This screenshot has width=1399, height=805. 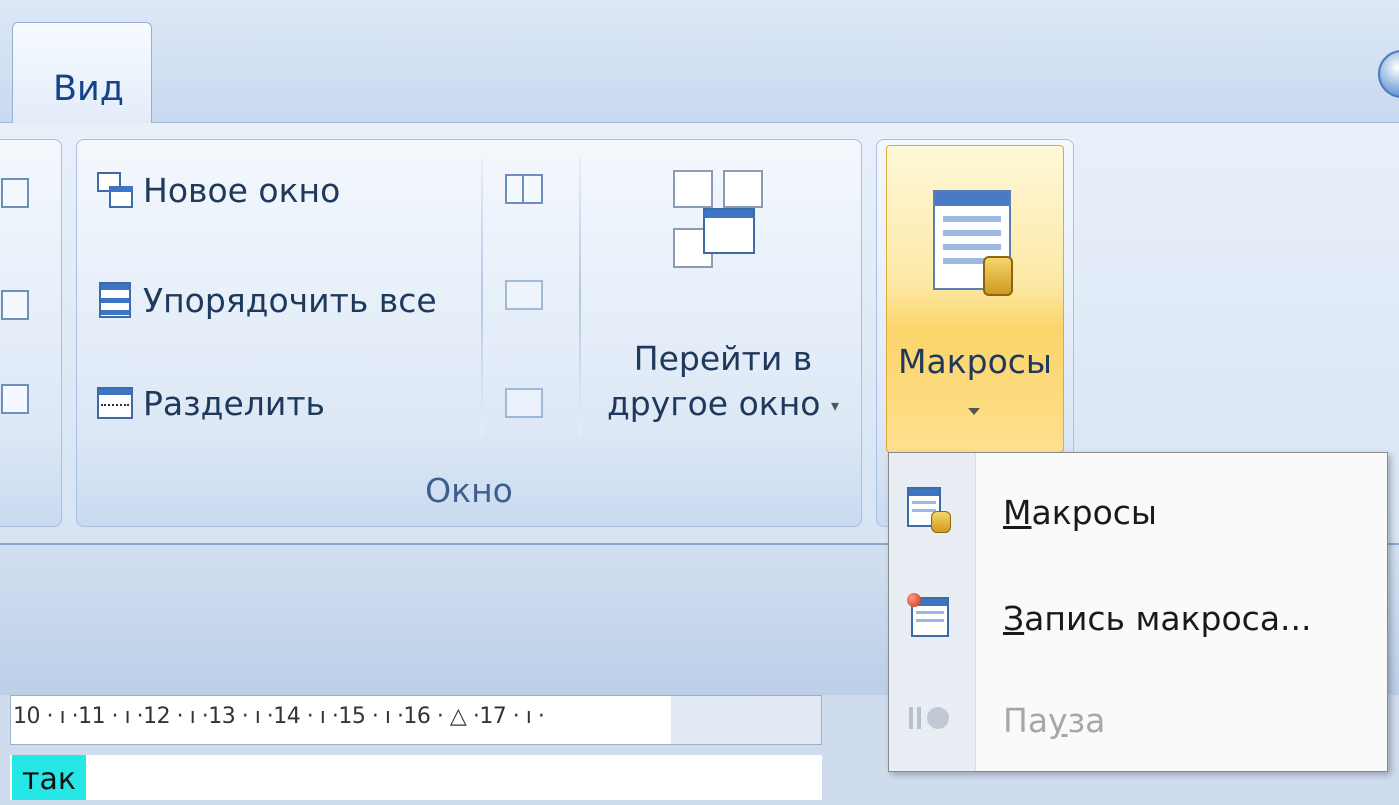 What do you see at coordinates (835, 405) in the screenshot?
I see `chevron-down-icon: ▾` at bounding box center [835, 405].